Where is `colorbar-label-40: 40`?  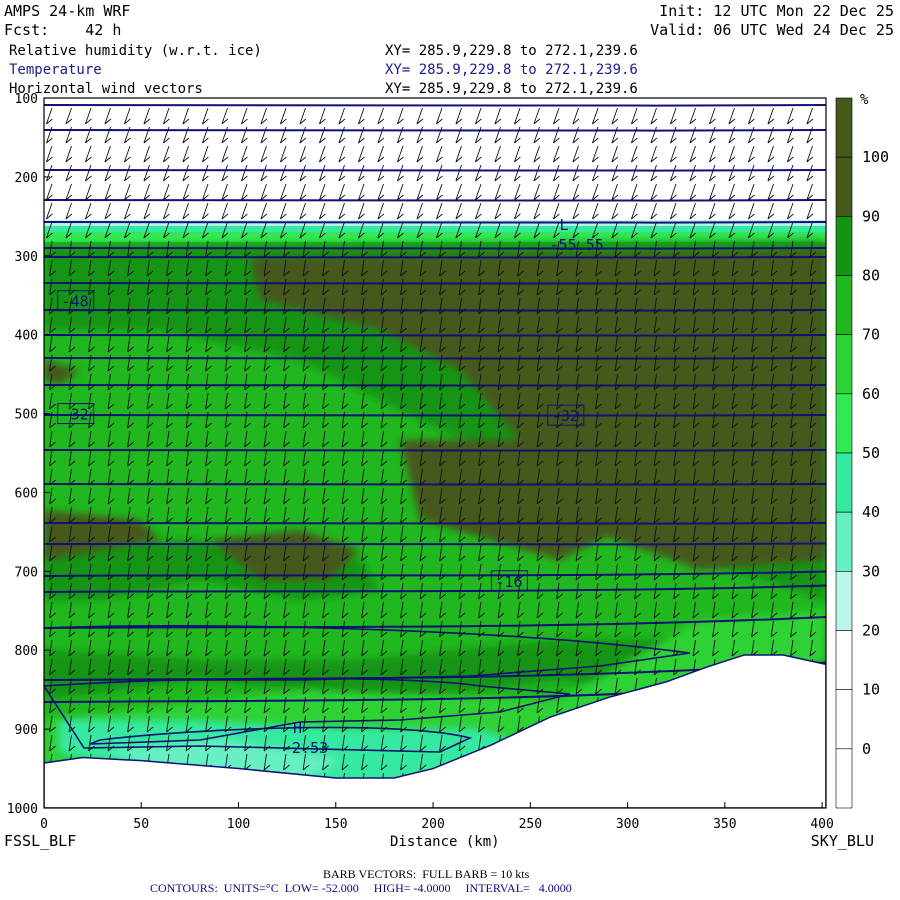 colorbar-label-40: 40 is located at coordinates (871, 512).